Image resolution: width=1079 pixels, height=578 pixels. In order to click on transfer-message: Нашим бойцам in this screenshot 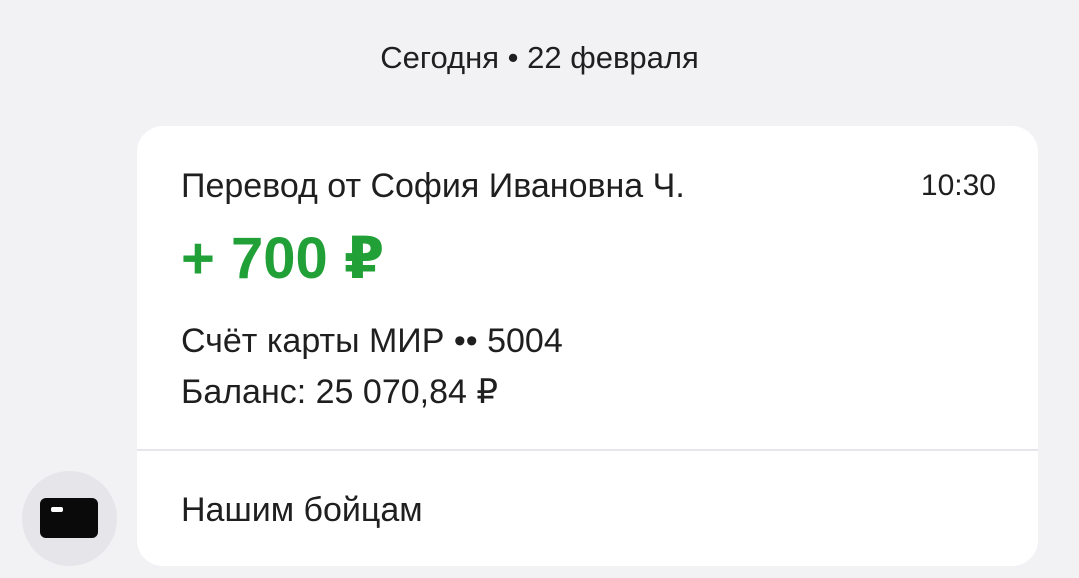, I will do `click(302, 510)`.